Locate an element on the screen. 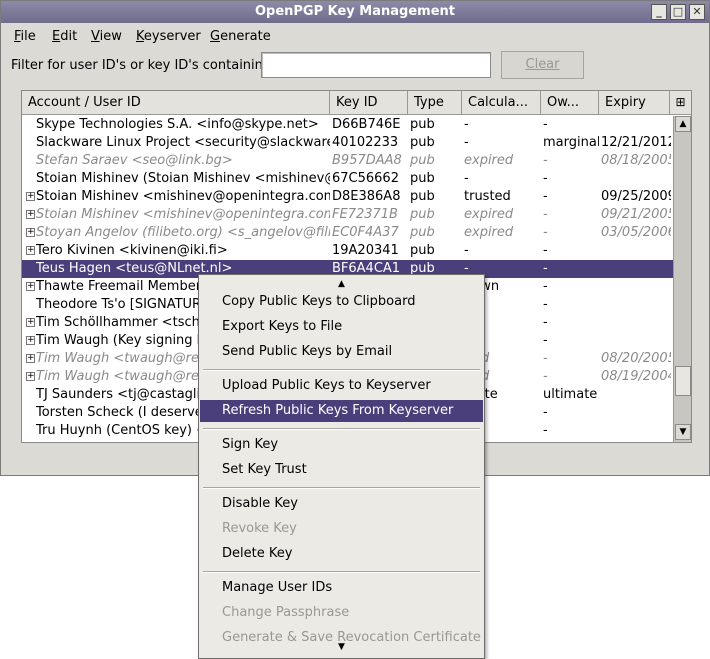  clear-button: Clear is located at coordinates (542, 65).